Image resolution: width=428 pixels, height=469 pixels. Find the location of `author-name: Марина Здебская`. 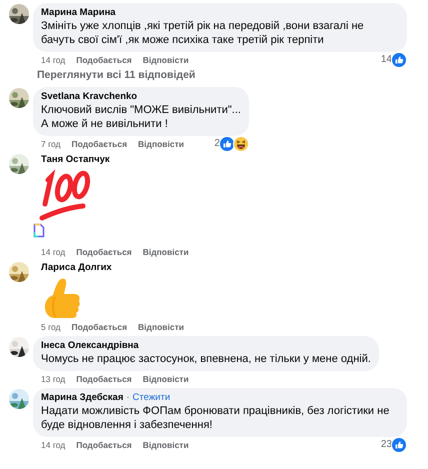

author-name: Марина Здебская is located at coordinates (82, 397).